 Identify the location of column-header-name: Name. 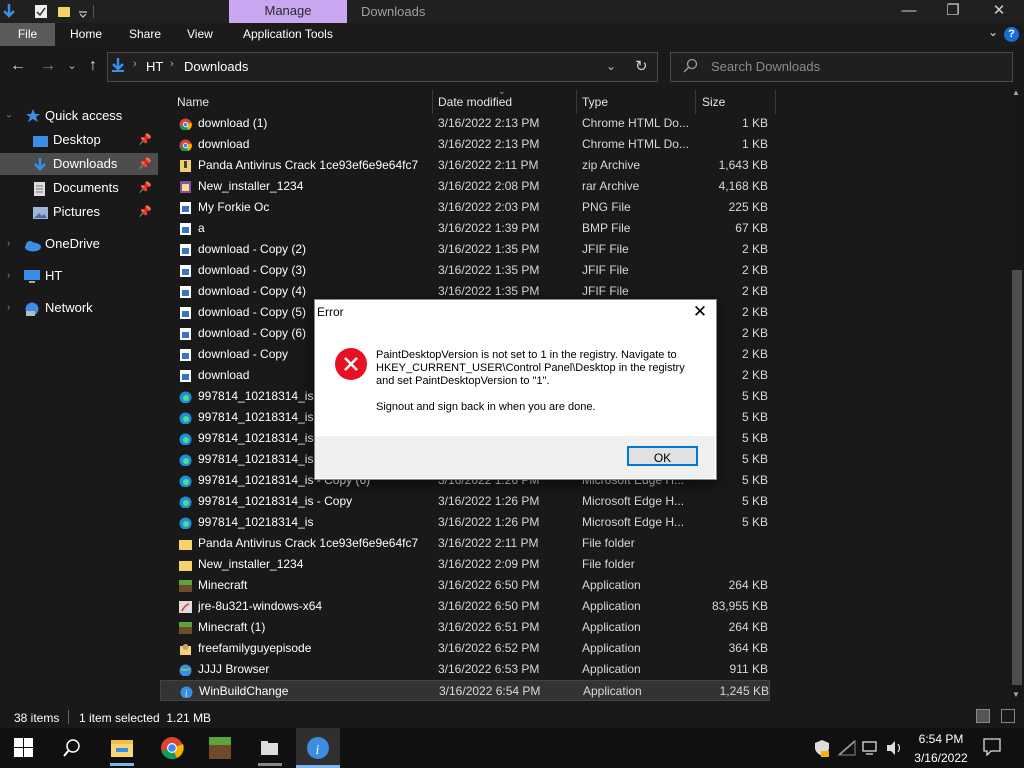
(193, 105).